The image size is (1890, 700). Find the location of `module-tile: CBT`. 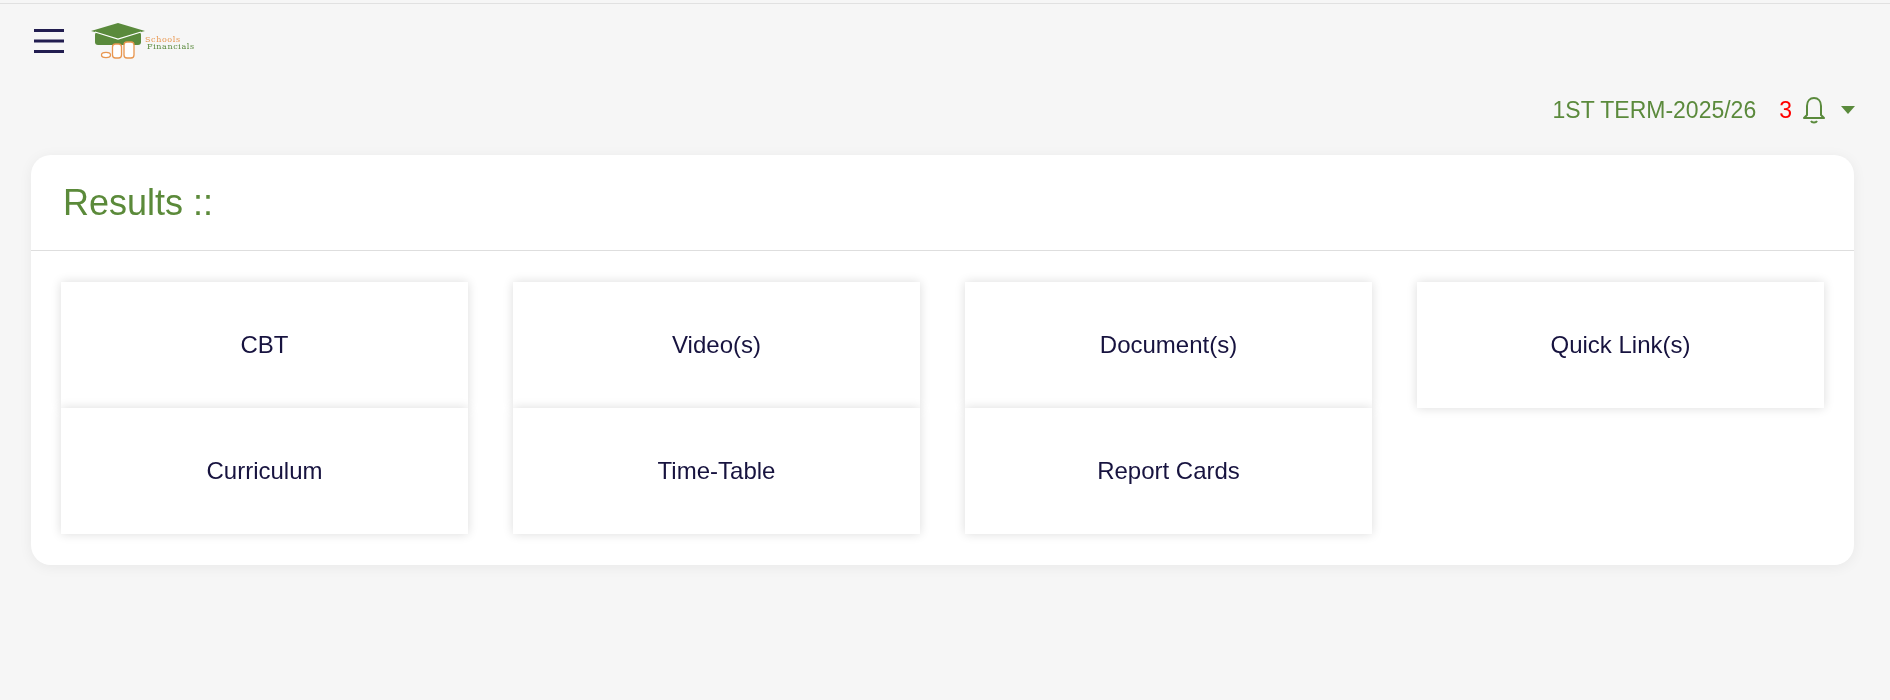

module-tile: CBT is located at coordinates (264, 345).